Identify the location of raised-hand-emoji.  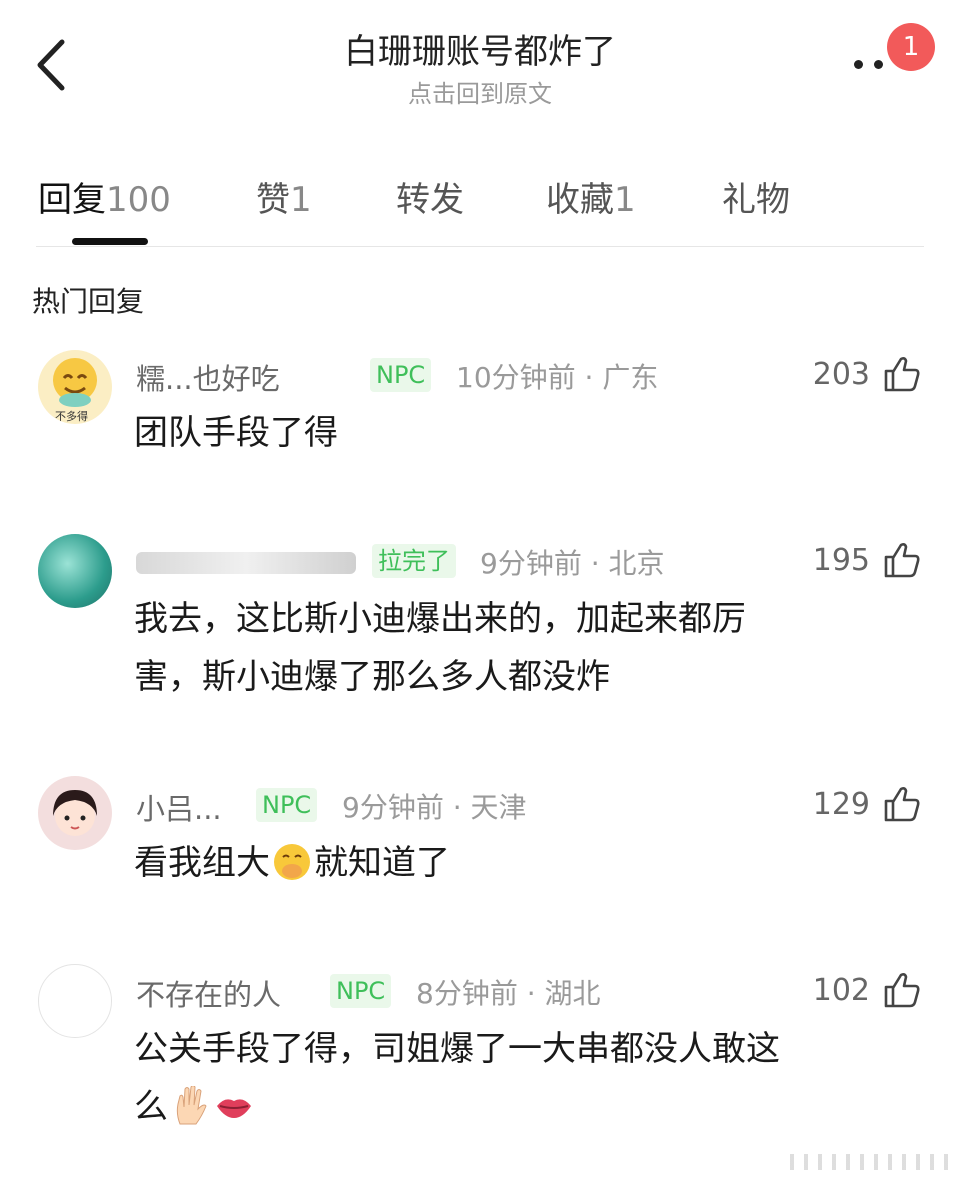
(191, 1105).